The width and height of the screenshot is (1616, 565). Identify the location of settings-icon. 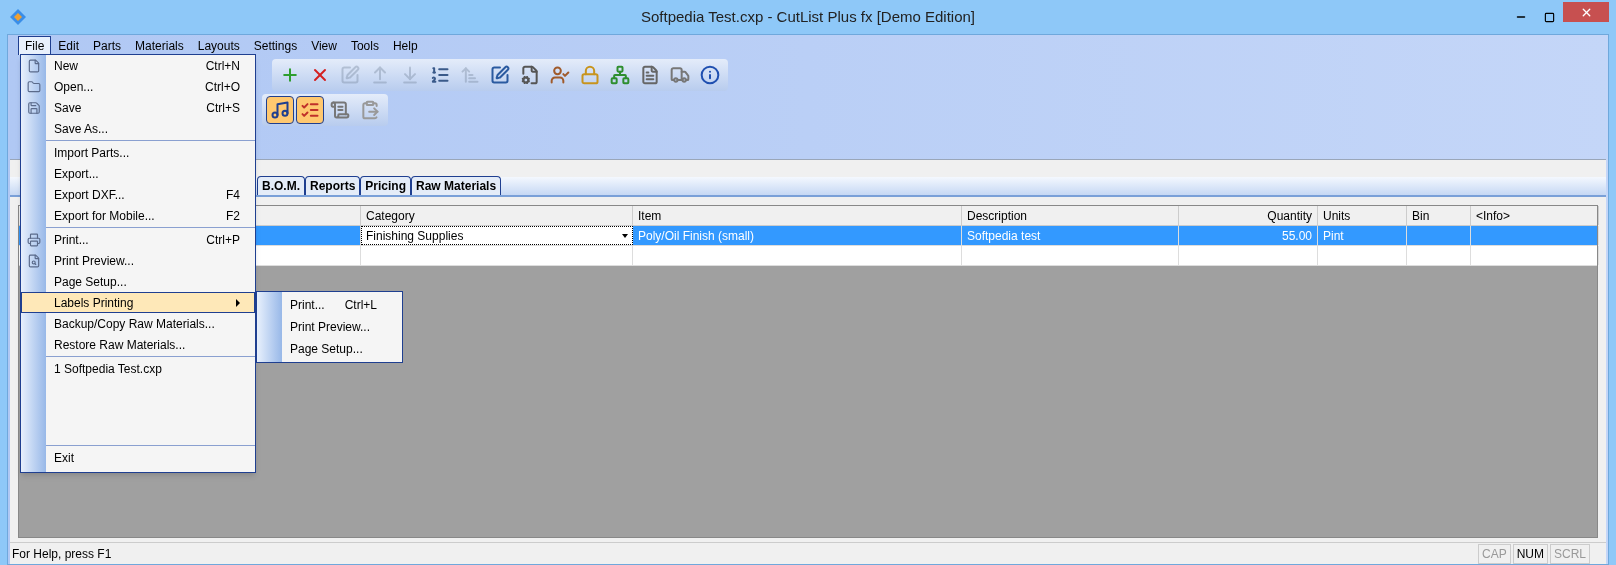
(530, 75).